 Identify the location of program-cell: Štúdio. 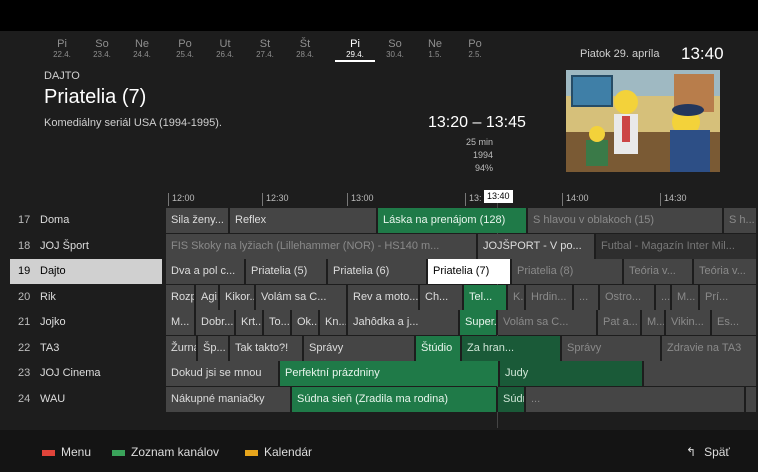
(439, 348).